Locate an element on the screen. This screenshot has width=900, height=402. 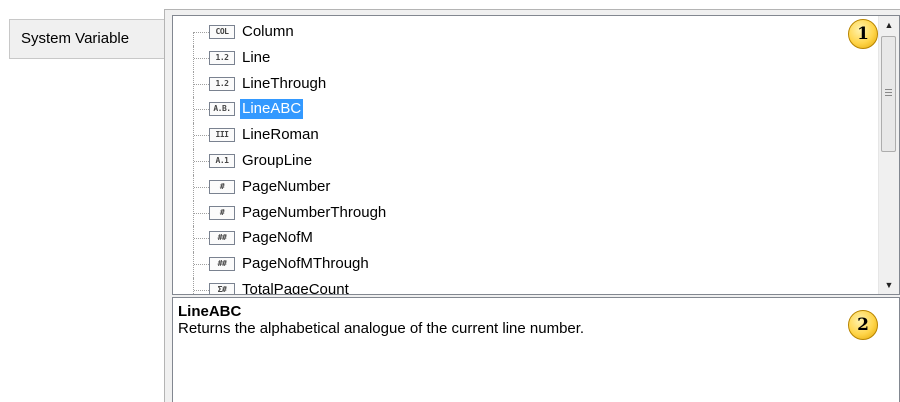
callout-1-icon: 1 is located at coordinates (863, 34).